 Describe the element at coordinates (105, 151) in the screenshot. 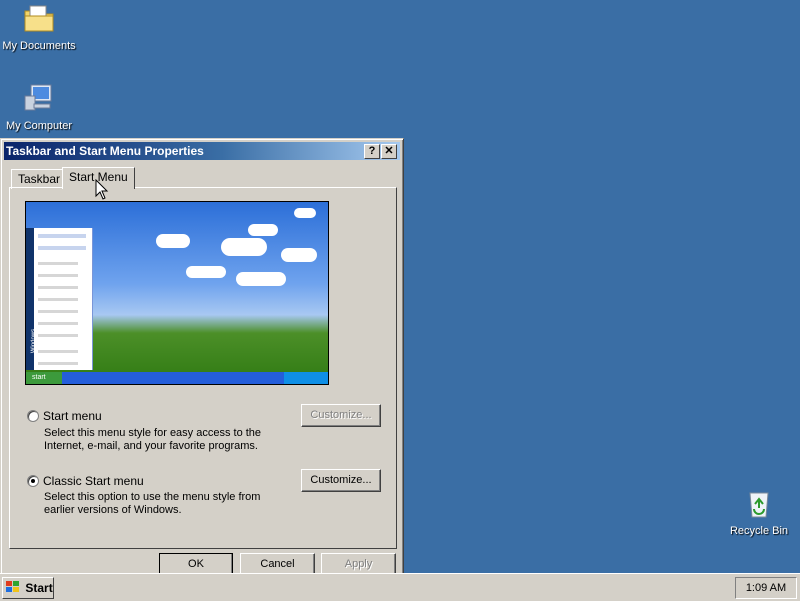

I see `dialog-title: Taskbar and Start Menu Properties` at that location.